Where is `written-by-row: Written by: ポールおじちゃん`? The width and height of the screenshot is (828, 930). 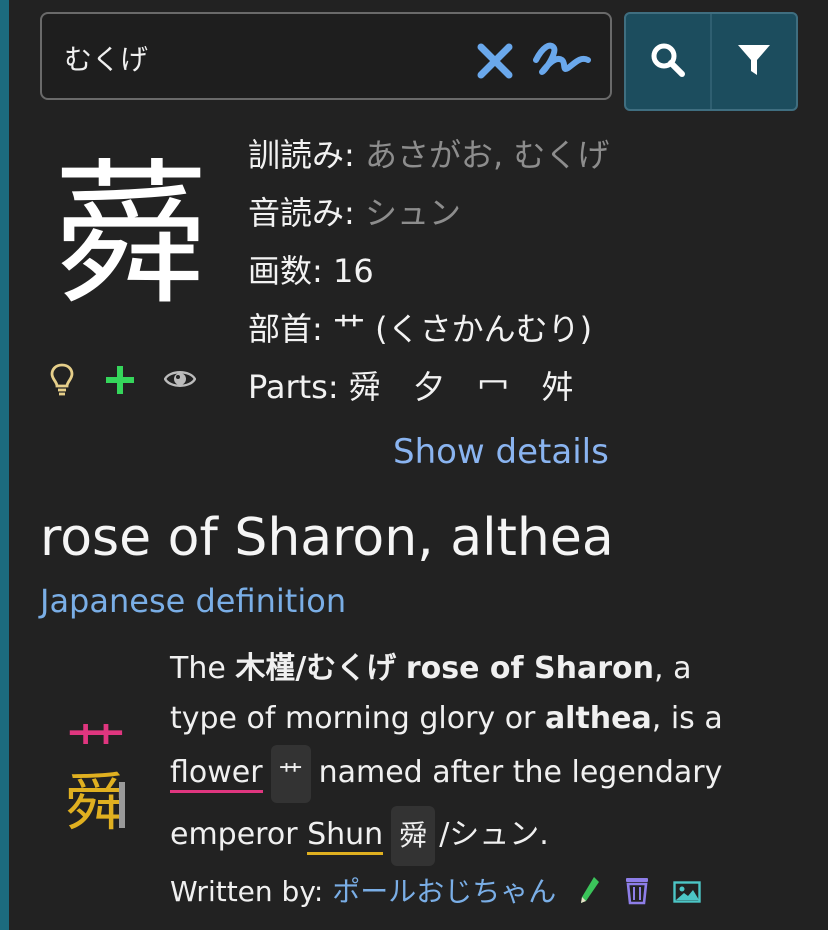 written-by-row: Written by: ポールおじちゃん is located at coordinates (435, 891).